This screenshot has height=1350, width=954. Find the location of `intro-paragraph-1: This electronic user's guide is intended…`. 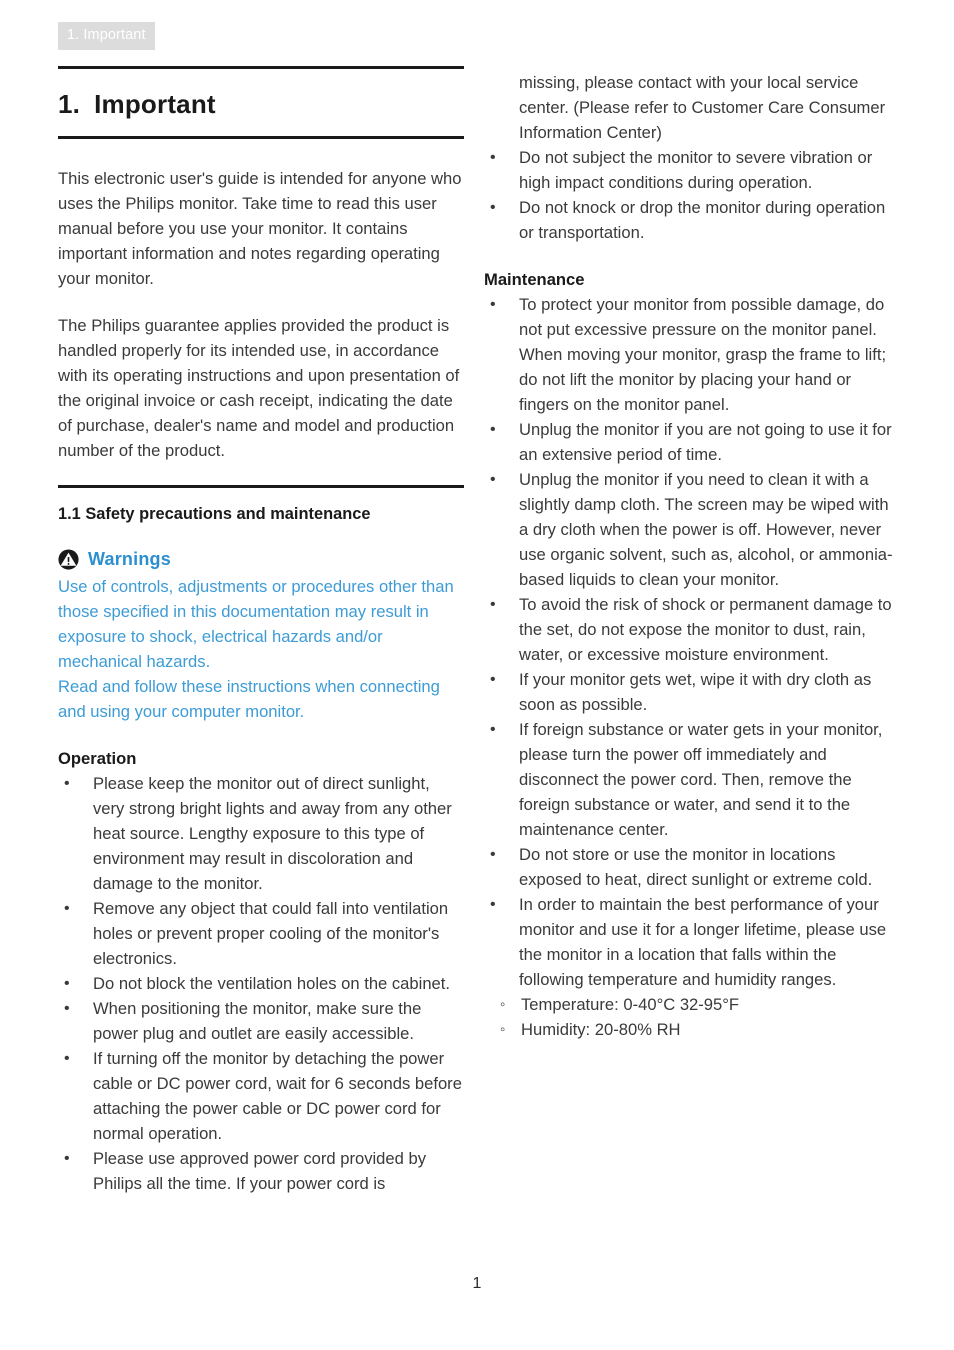

intro-paragraph-1: This electronic user's guide is intended… is located at coordinates (260, 228).